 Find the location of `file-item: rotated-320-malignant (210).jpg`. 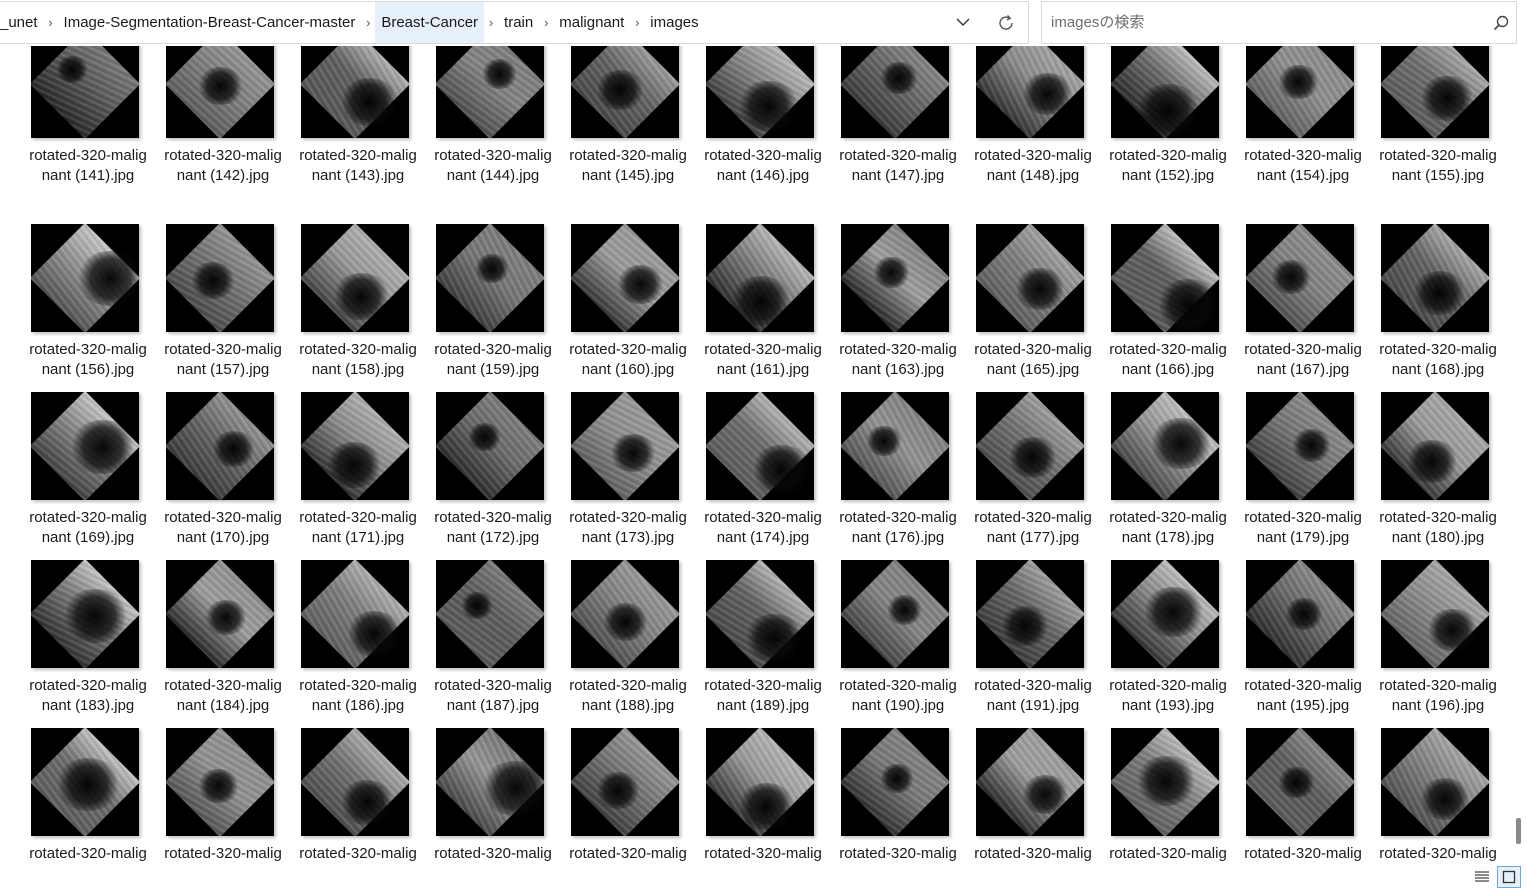

file-item: rotated-320-malignant (210).jpg is located at coordinates (1445, 795).